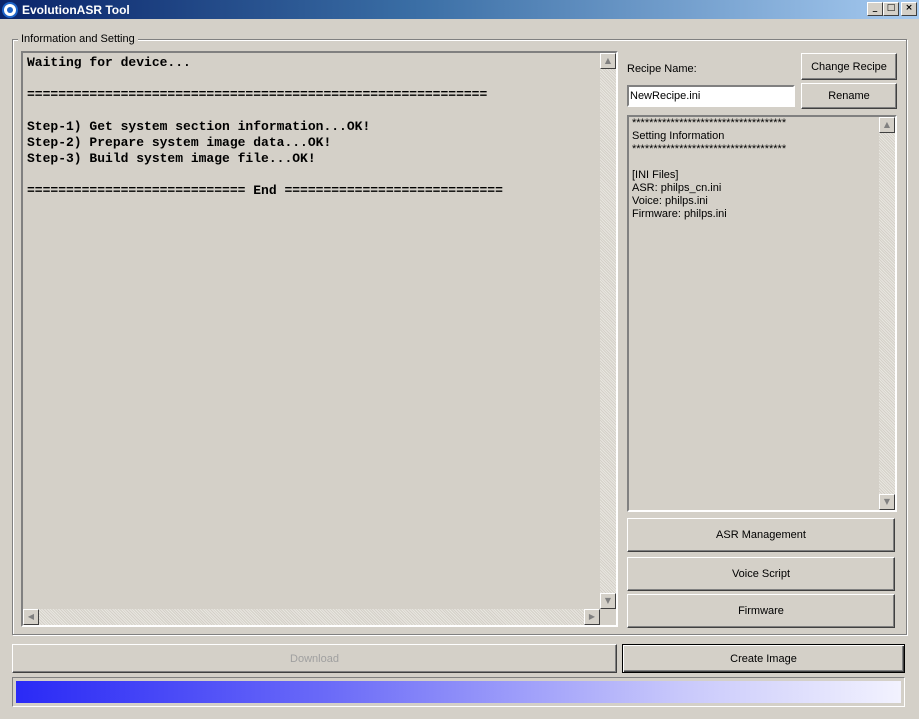  Describe the element at coordinates (875, 9) in the screenshot. I see `minimize-icon: _` at that location.